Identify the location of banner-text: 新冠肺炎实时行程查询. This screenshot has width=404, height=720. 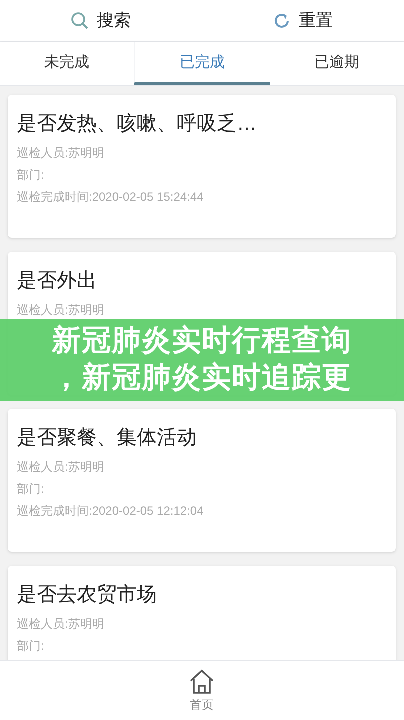
(202, 341).